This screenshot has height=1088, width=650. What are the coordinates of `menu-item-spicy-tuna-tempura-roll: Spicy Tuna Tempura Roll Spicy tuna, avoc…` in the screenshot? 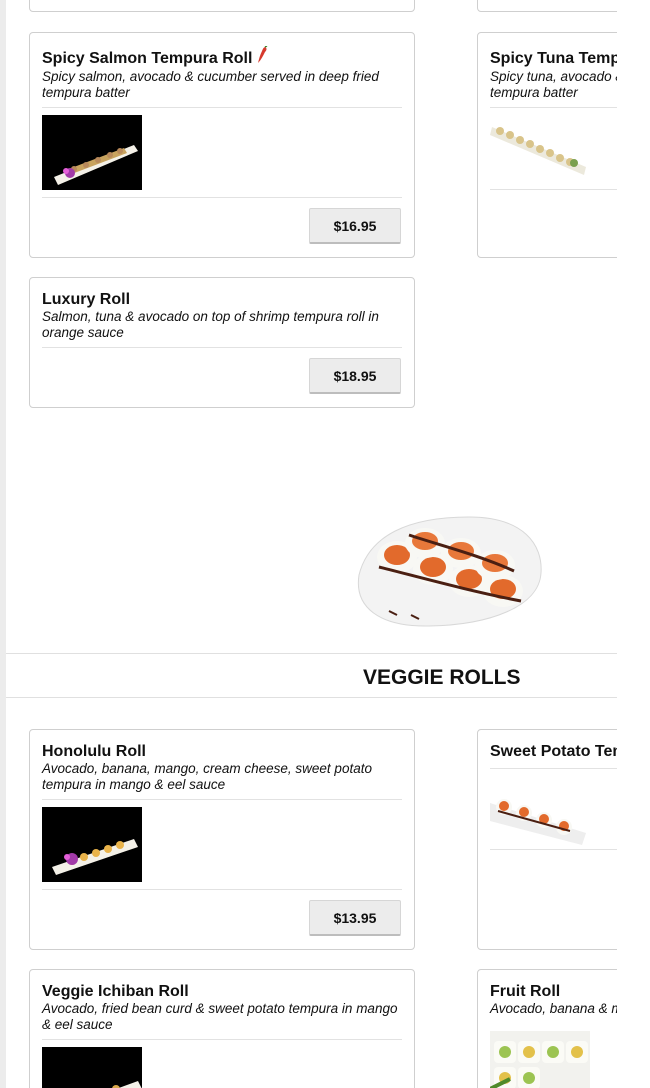 It's located at (547, 145).